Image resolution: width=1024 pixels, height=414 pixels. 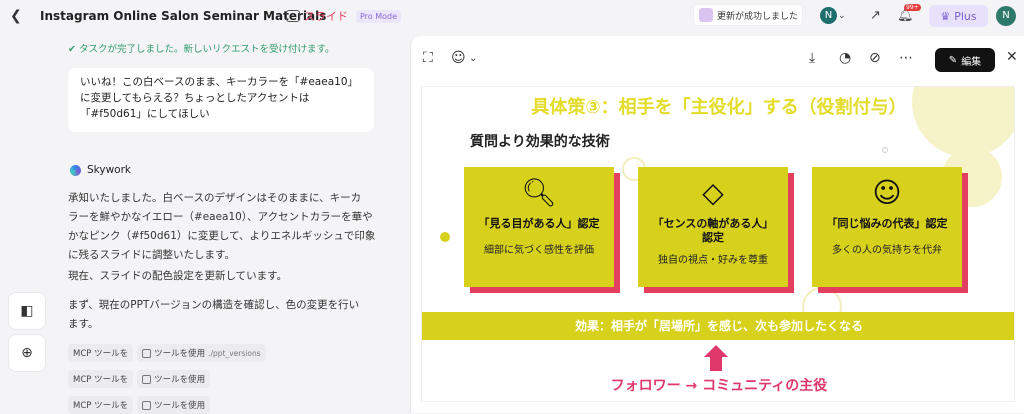 What do you see at coordinates (887, 223) in the screenshot?
I see `card-name: 「同じ悩みの代表」認定` at bounding box center [887, 223].